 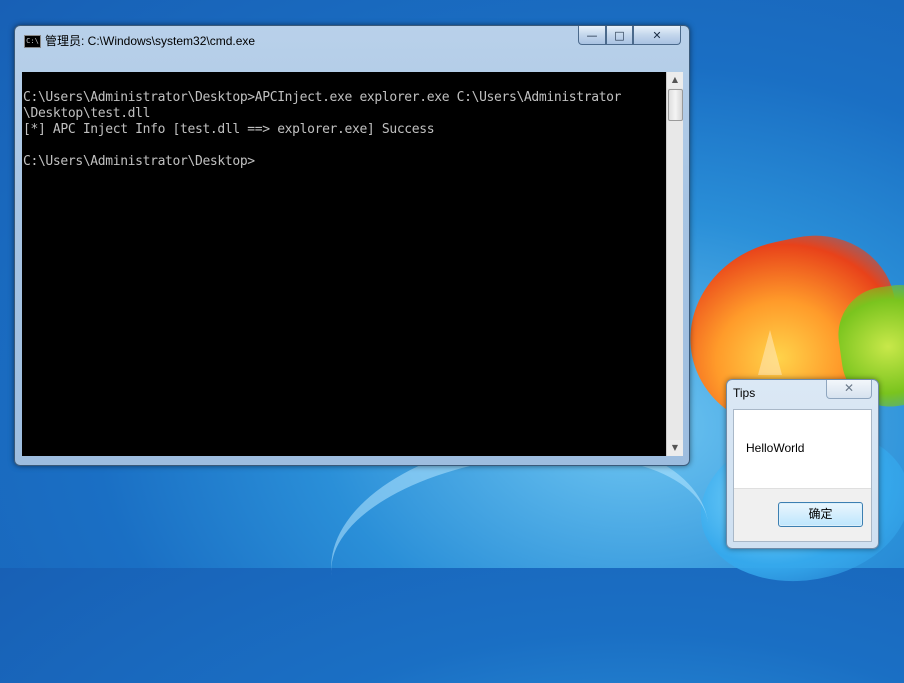 What do you see at coordinates (775, 448) in the screenshot?
I see `message-text: HelloWorld` at bounding box center [775, 448].